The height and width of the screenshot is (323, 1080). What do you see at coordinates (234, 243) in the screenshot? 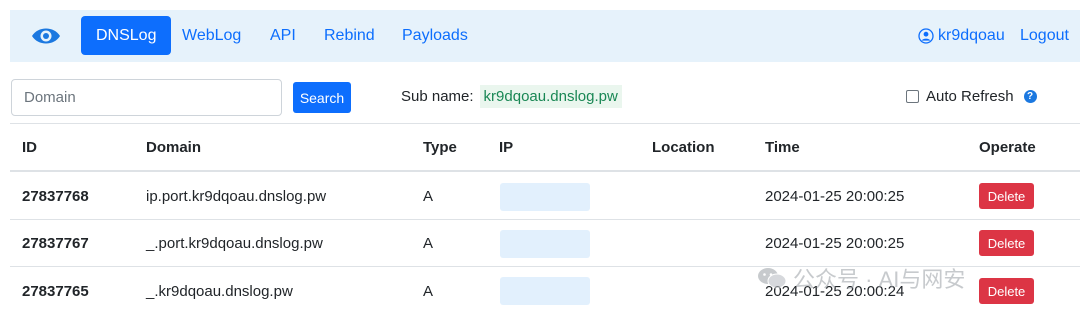
I see `cell-domain: _.port.kr9dqoau.dnslog.pw` at bounding box center [234, 243].